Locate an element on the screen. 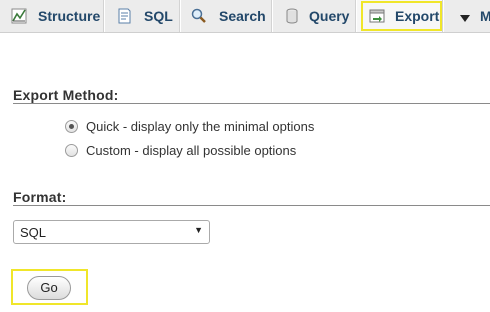 The width and height of the screenshot is (490, 312). export-icon is located at coordinates (377, 16).